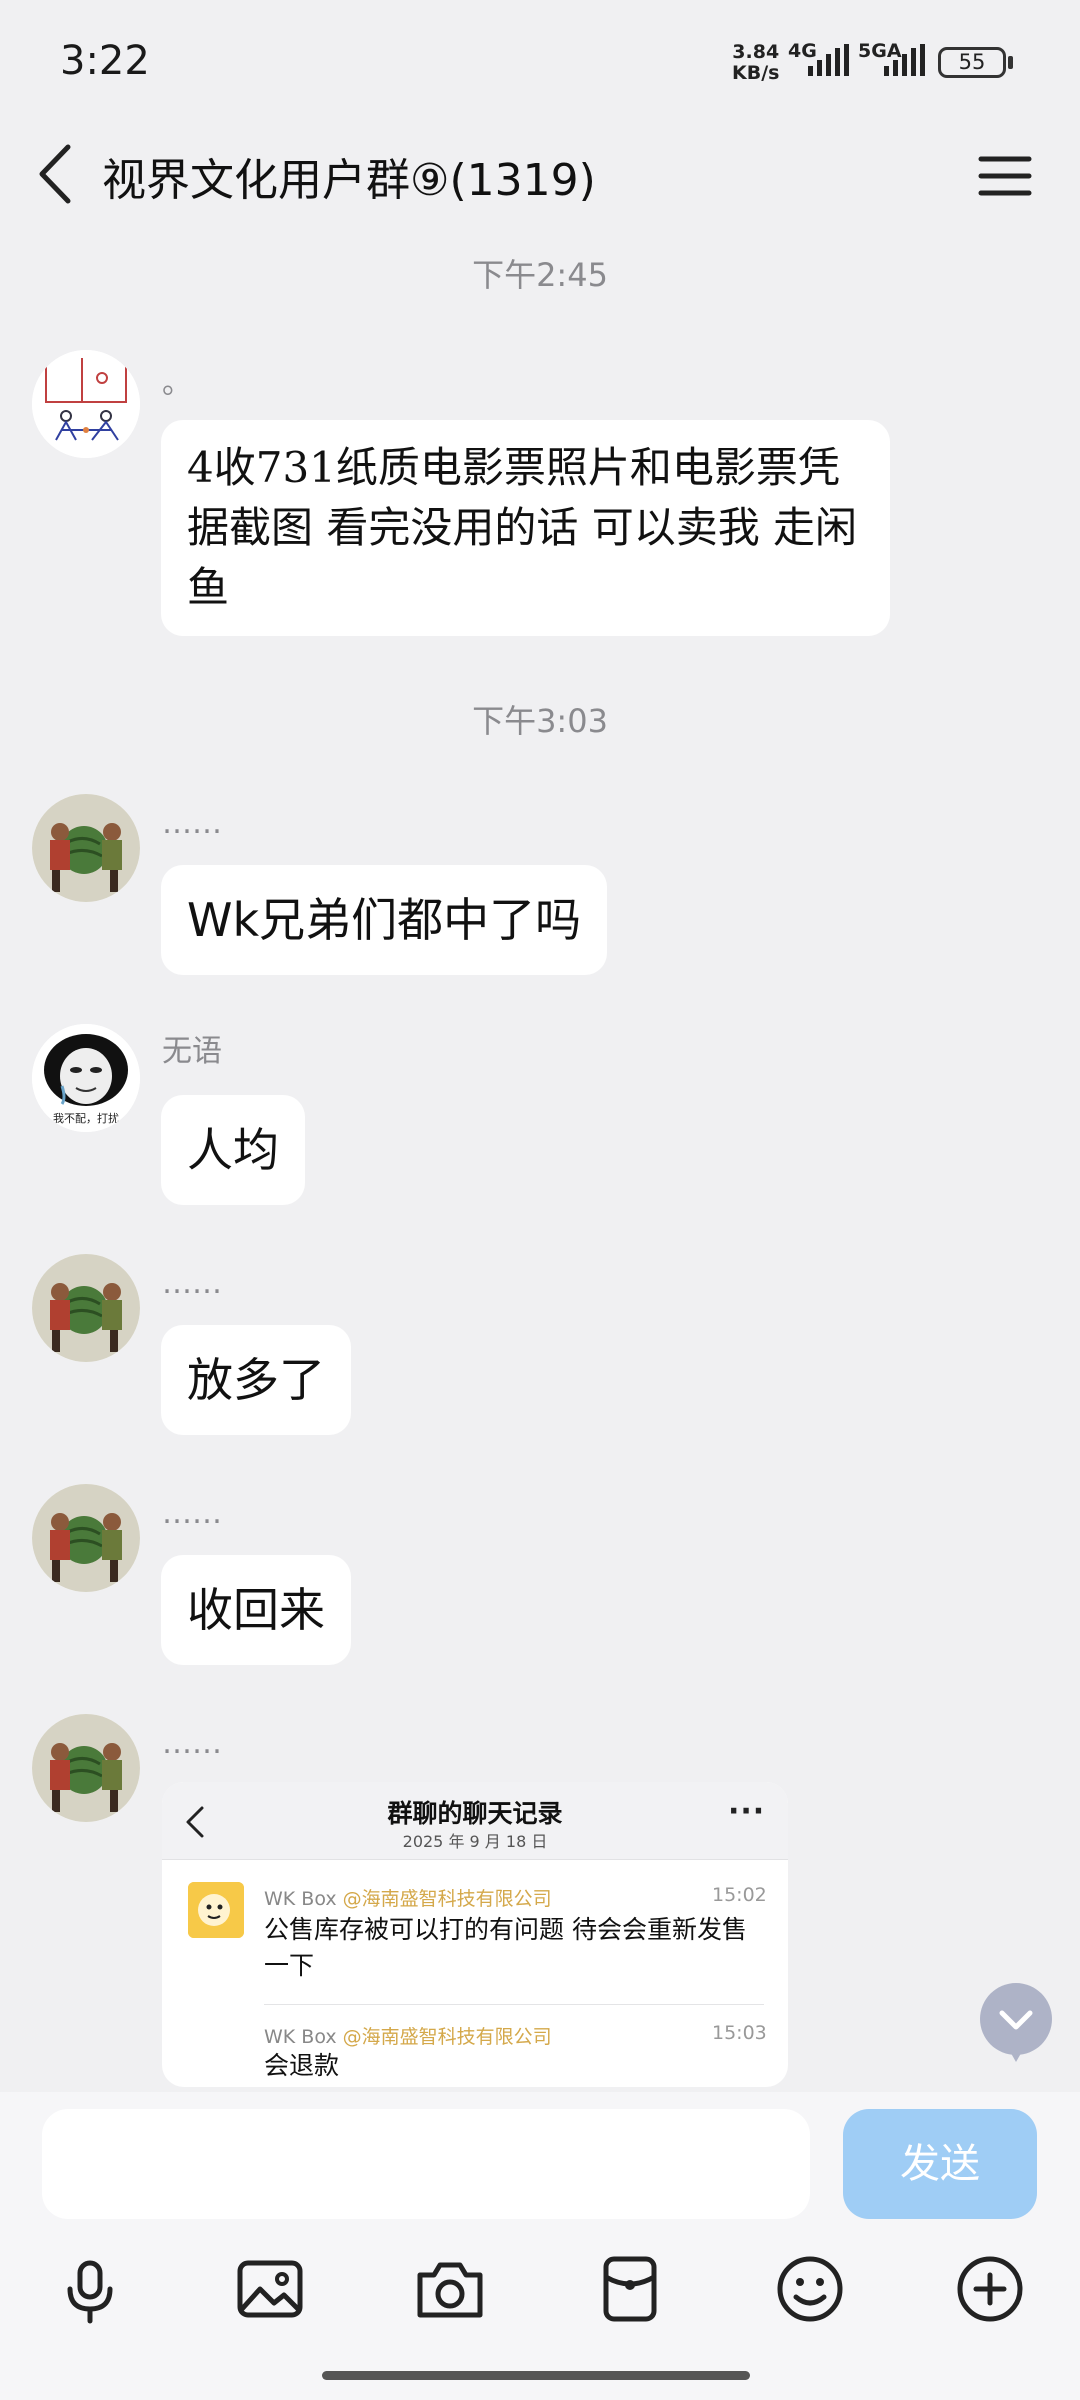  What do you see at coordinates (233, 1150) in the screenshot?
I see `message-bubble: 人均` at bounding box center [233, 1150].